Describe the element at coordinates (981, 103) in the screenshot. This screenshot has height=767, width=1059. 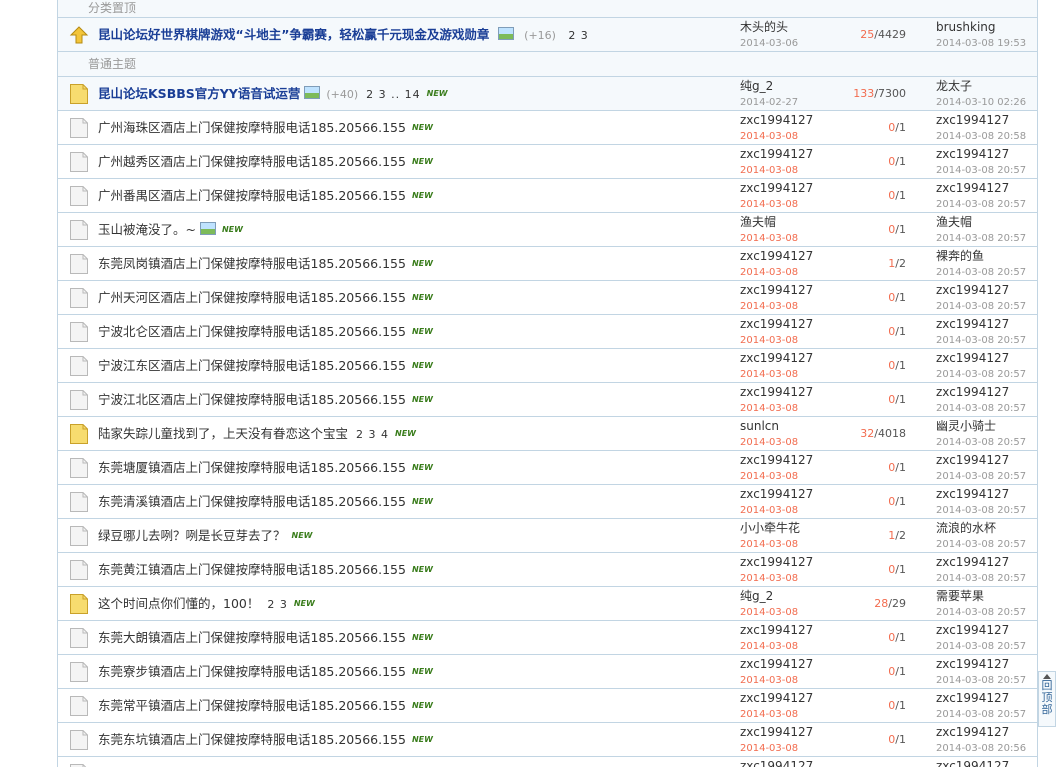
I see `last-post-date: 2014-03-10 02:26` at that location.